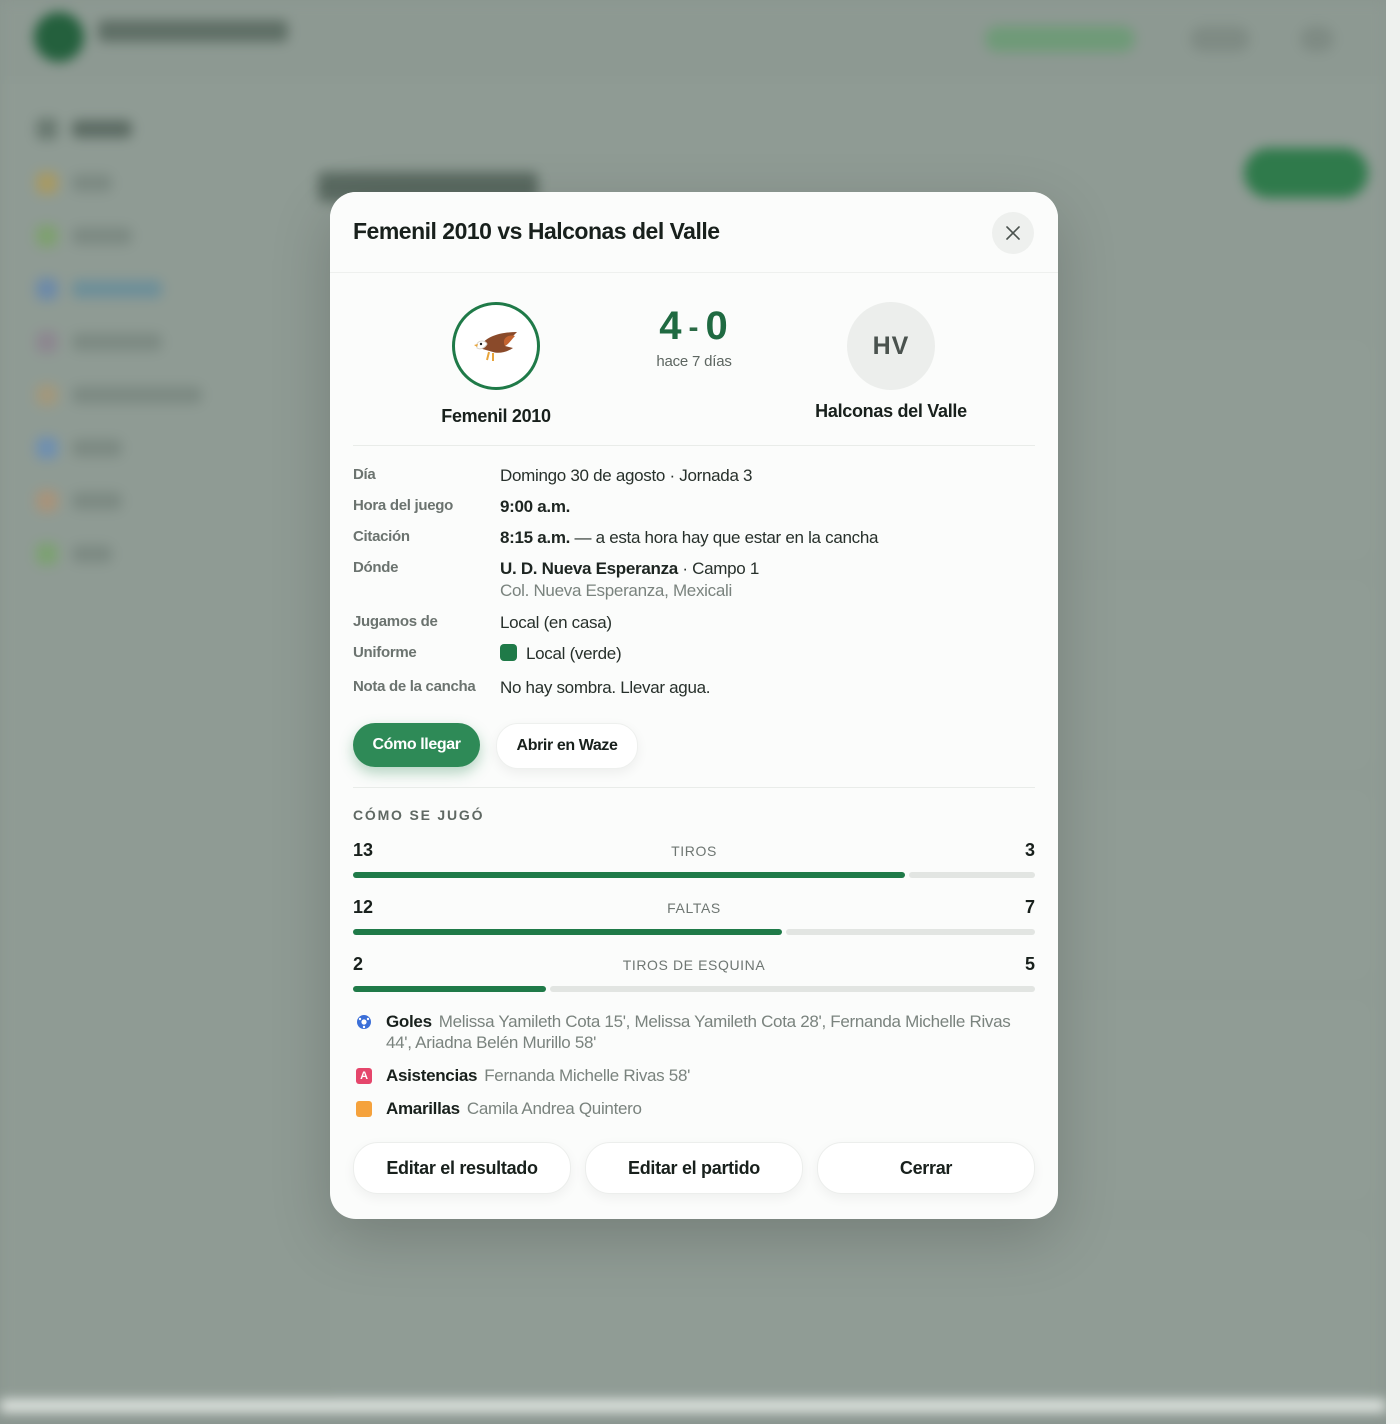  I want to click on detail-label: Día, so click(364, 474).